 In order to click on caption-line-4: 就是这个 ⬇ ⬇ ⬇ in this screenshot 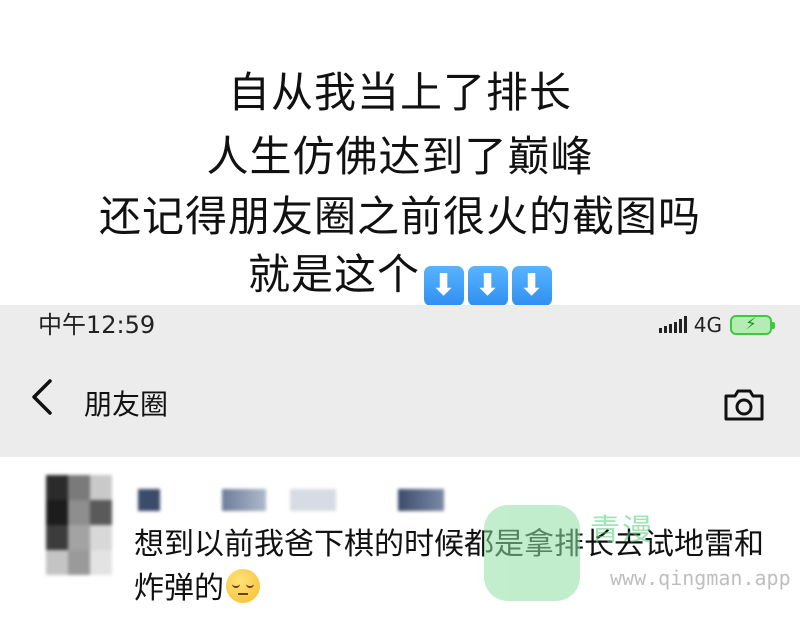, I will do `click(400, 278)`.